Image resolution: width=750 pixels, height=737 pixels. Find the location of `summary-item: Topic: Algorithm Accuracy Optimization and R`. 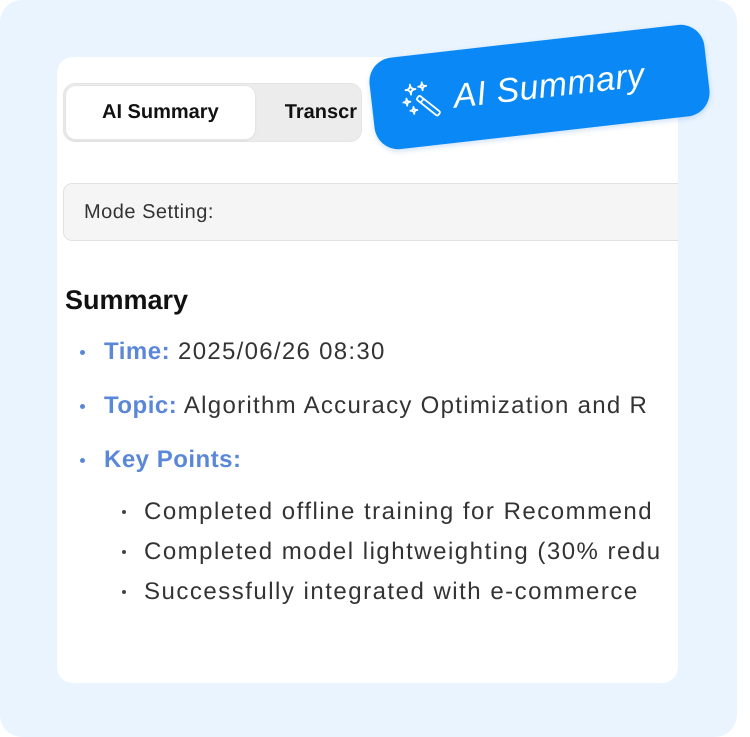

summary-item: Topic: Algorithm Accuracy Optimization and R is located at coordinates (376, 406).